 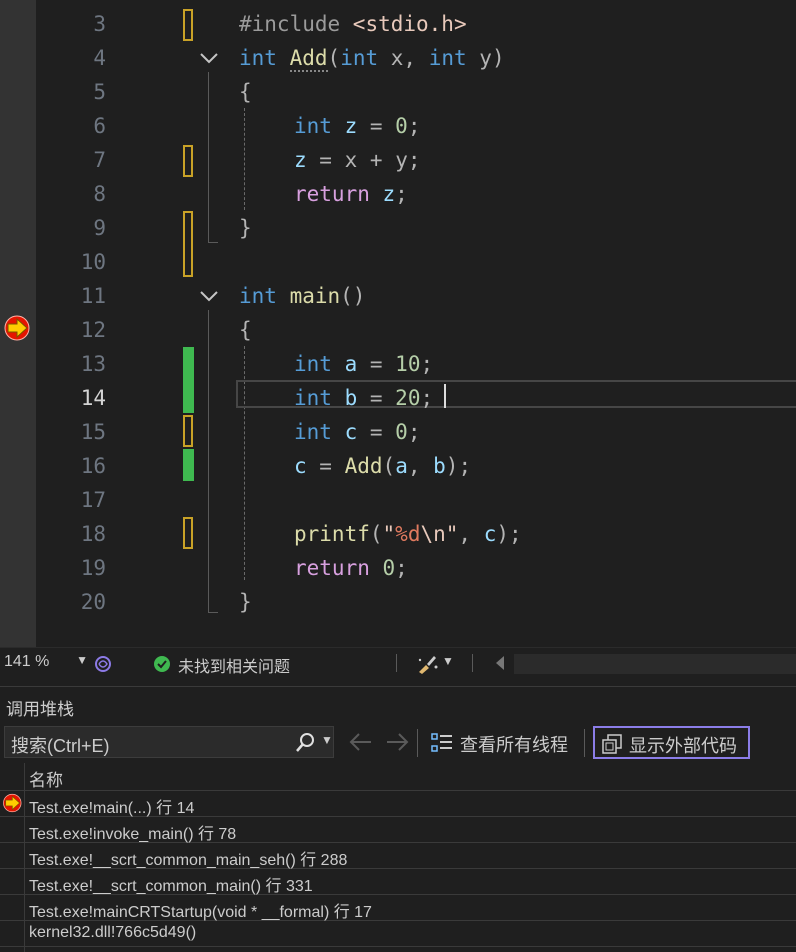 What do you see at coordinates (398, 934) in the screenshot?
I see `table-row: kernel32.dll!766c5d49()` at bounding box center [398, 934].